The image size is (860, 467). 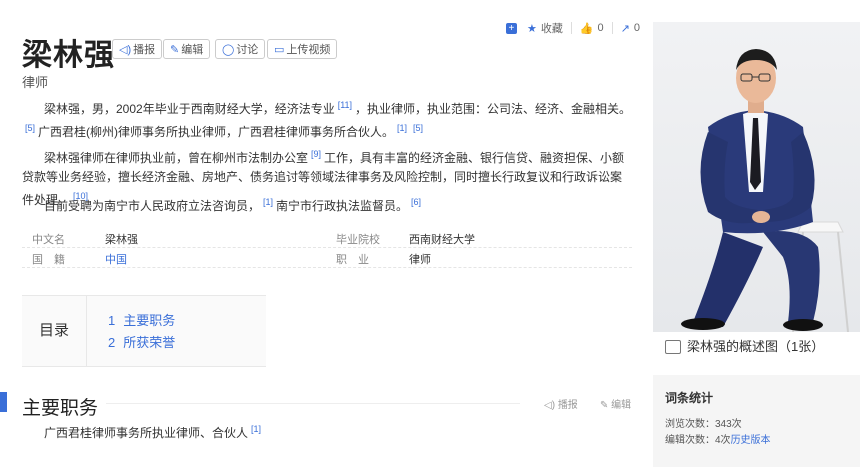 I want to click on basic-info-row: 中文名 梁林强 毕业院校 西南财经大学, so click(x=327, y=238).